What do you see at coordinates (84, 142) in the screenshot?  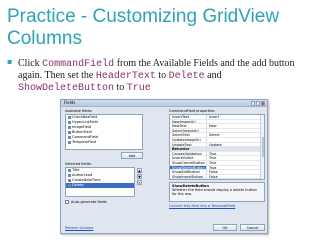 I see `available-field-label: TemplateField` at bounding box center [84, 142].